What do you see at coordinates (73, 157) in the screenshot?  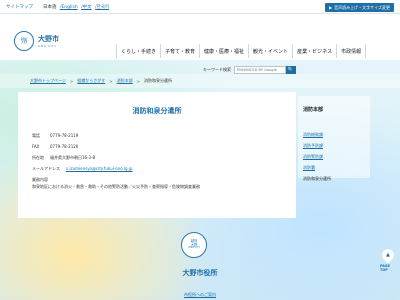 I see `address-value: 福井県大野市朝日16-3-8` at bounding box center [73, 157].